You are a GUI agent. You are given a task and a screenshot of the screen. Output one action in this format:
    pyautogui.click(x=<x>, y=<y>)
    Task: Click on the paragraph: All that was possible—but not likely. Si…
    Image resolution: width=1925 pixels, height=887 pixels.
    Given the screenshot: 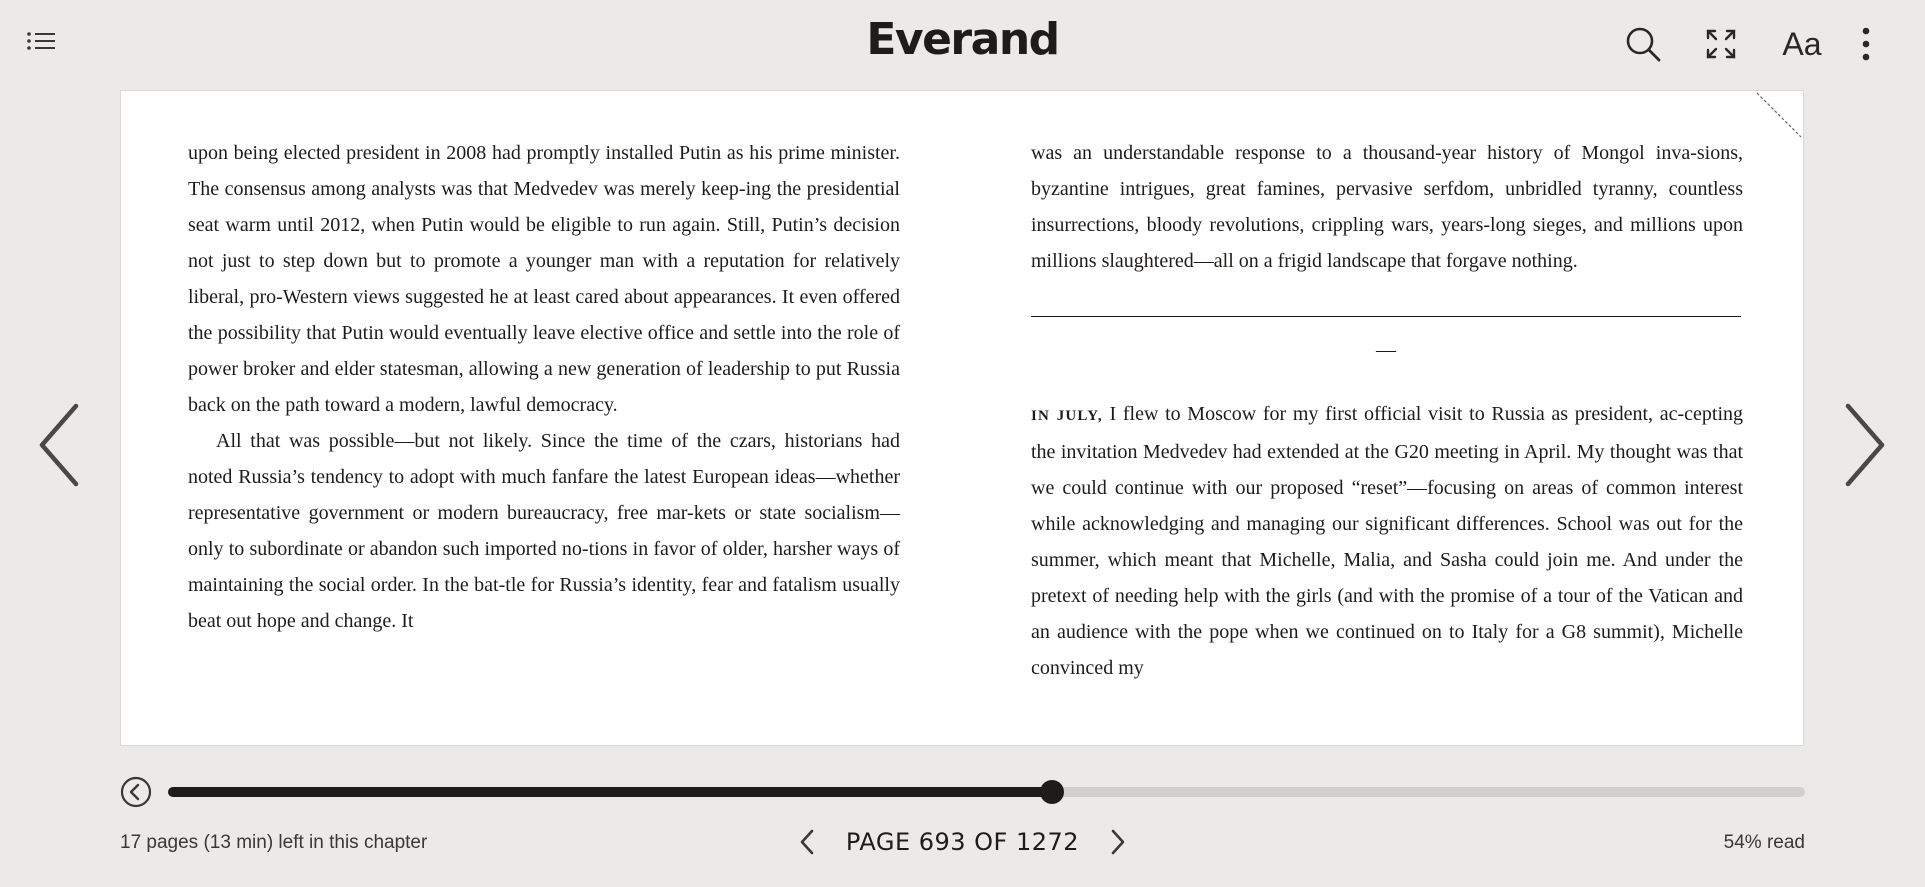 What is the action you would take?
    pyautogui.click(x=544, y=531)
    